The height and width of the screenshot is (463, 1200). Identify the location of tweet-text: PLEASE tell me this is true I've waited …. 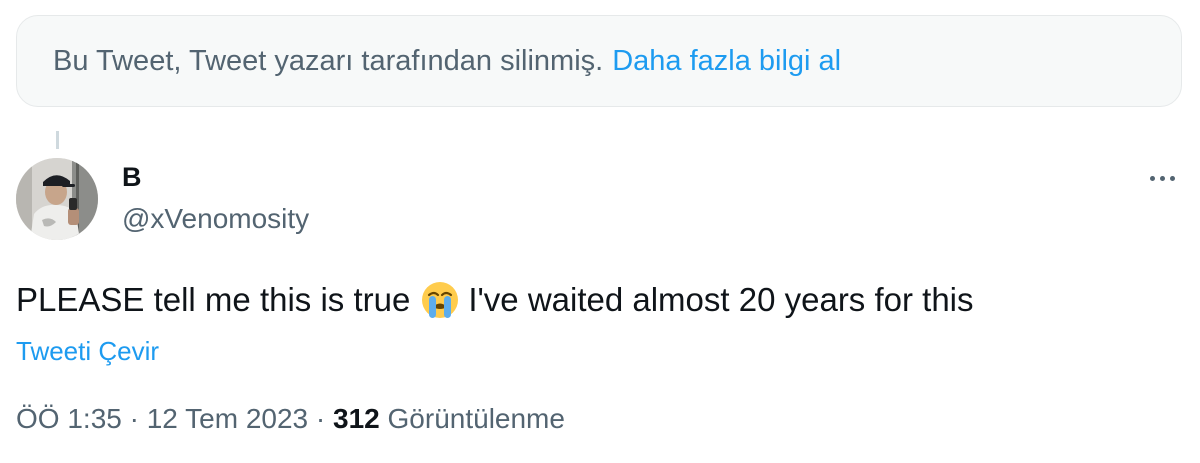
(495, 300).